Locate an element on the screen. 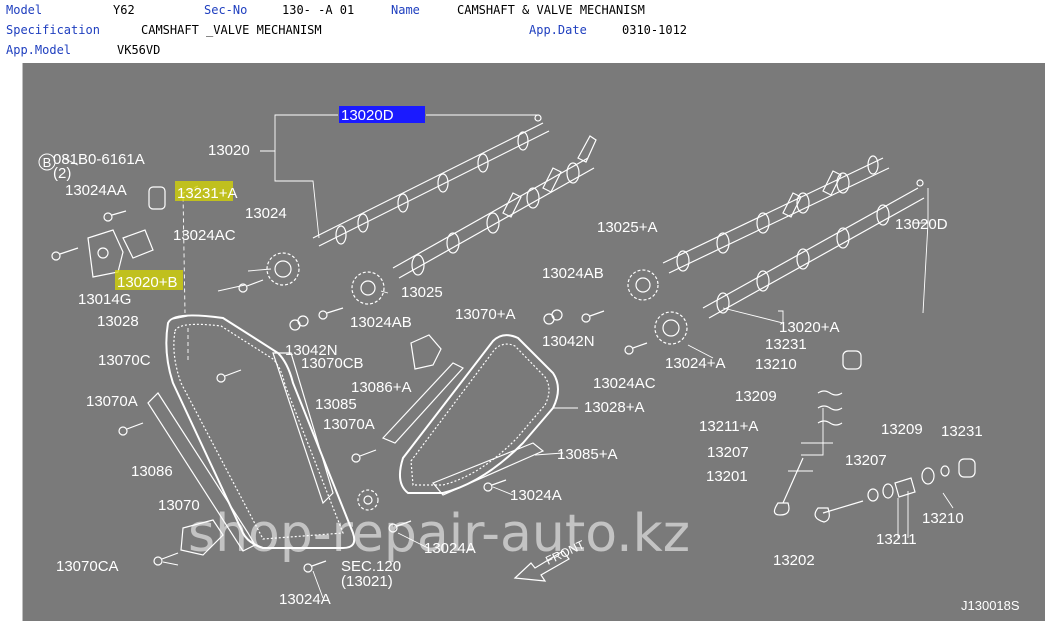 The width and height of the screenshot is (1045, 625). camshaft-right-lower-drawing is located at coordinates (813, 249).